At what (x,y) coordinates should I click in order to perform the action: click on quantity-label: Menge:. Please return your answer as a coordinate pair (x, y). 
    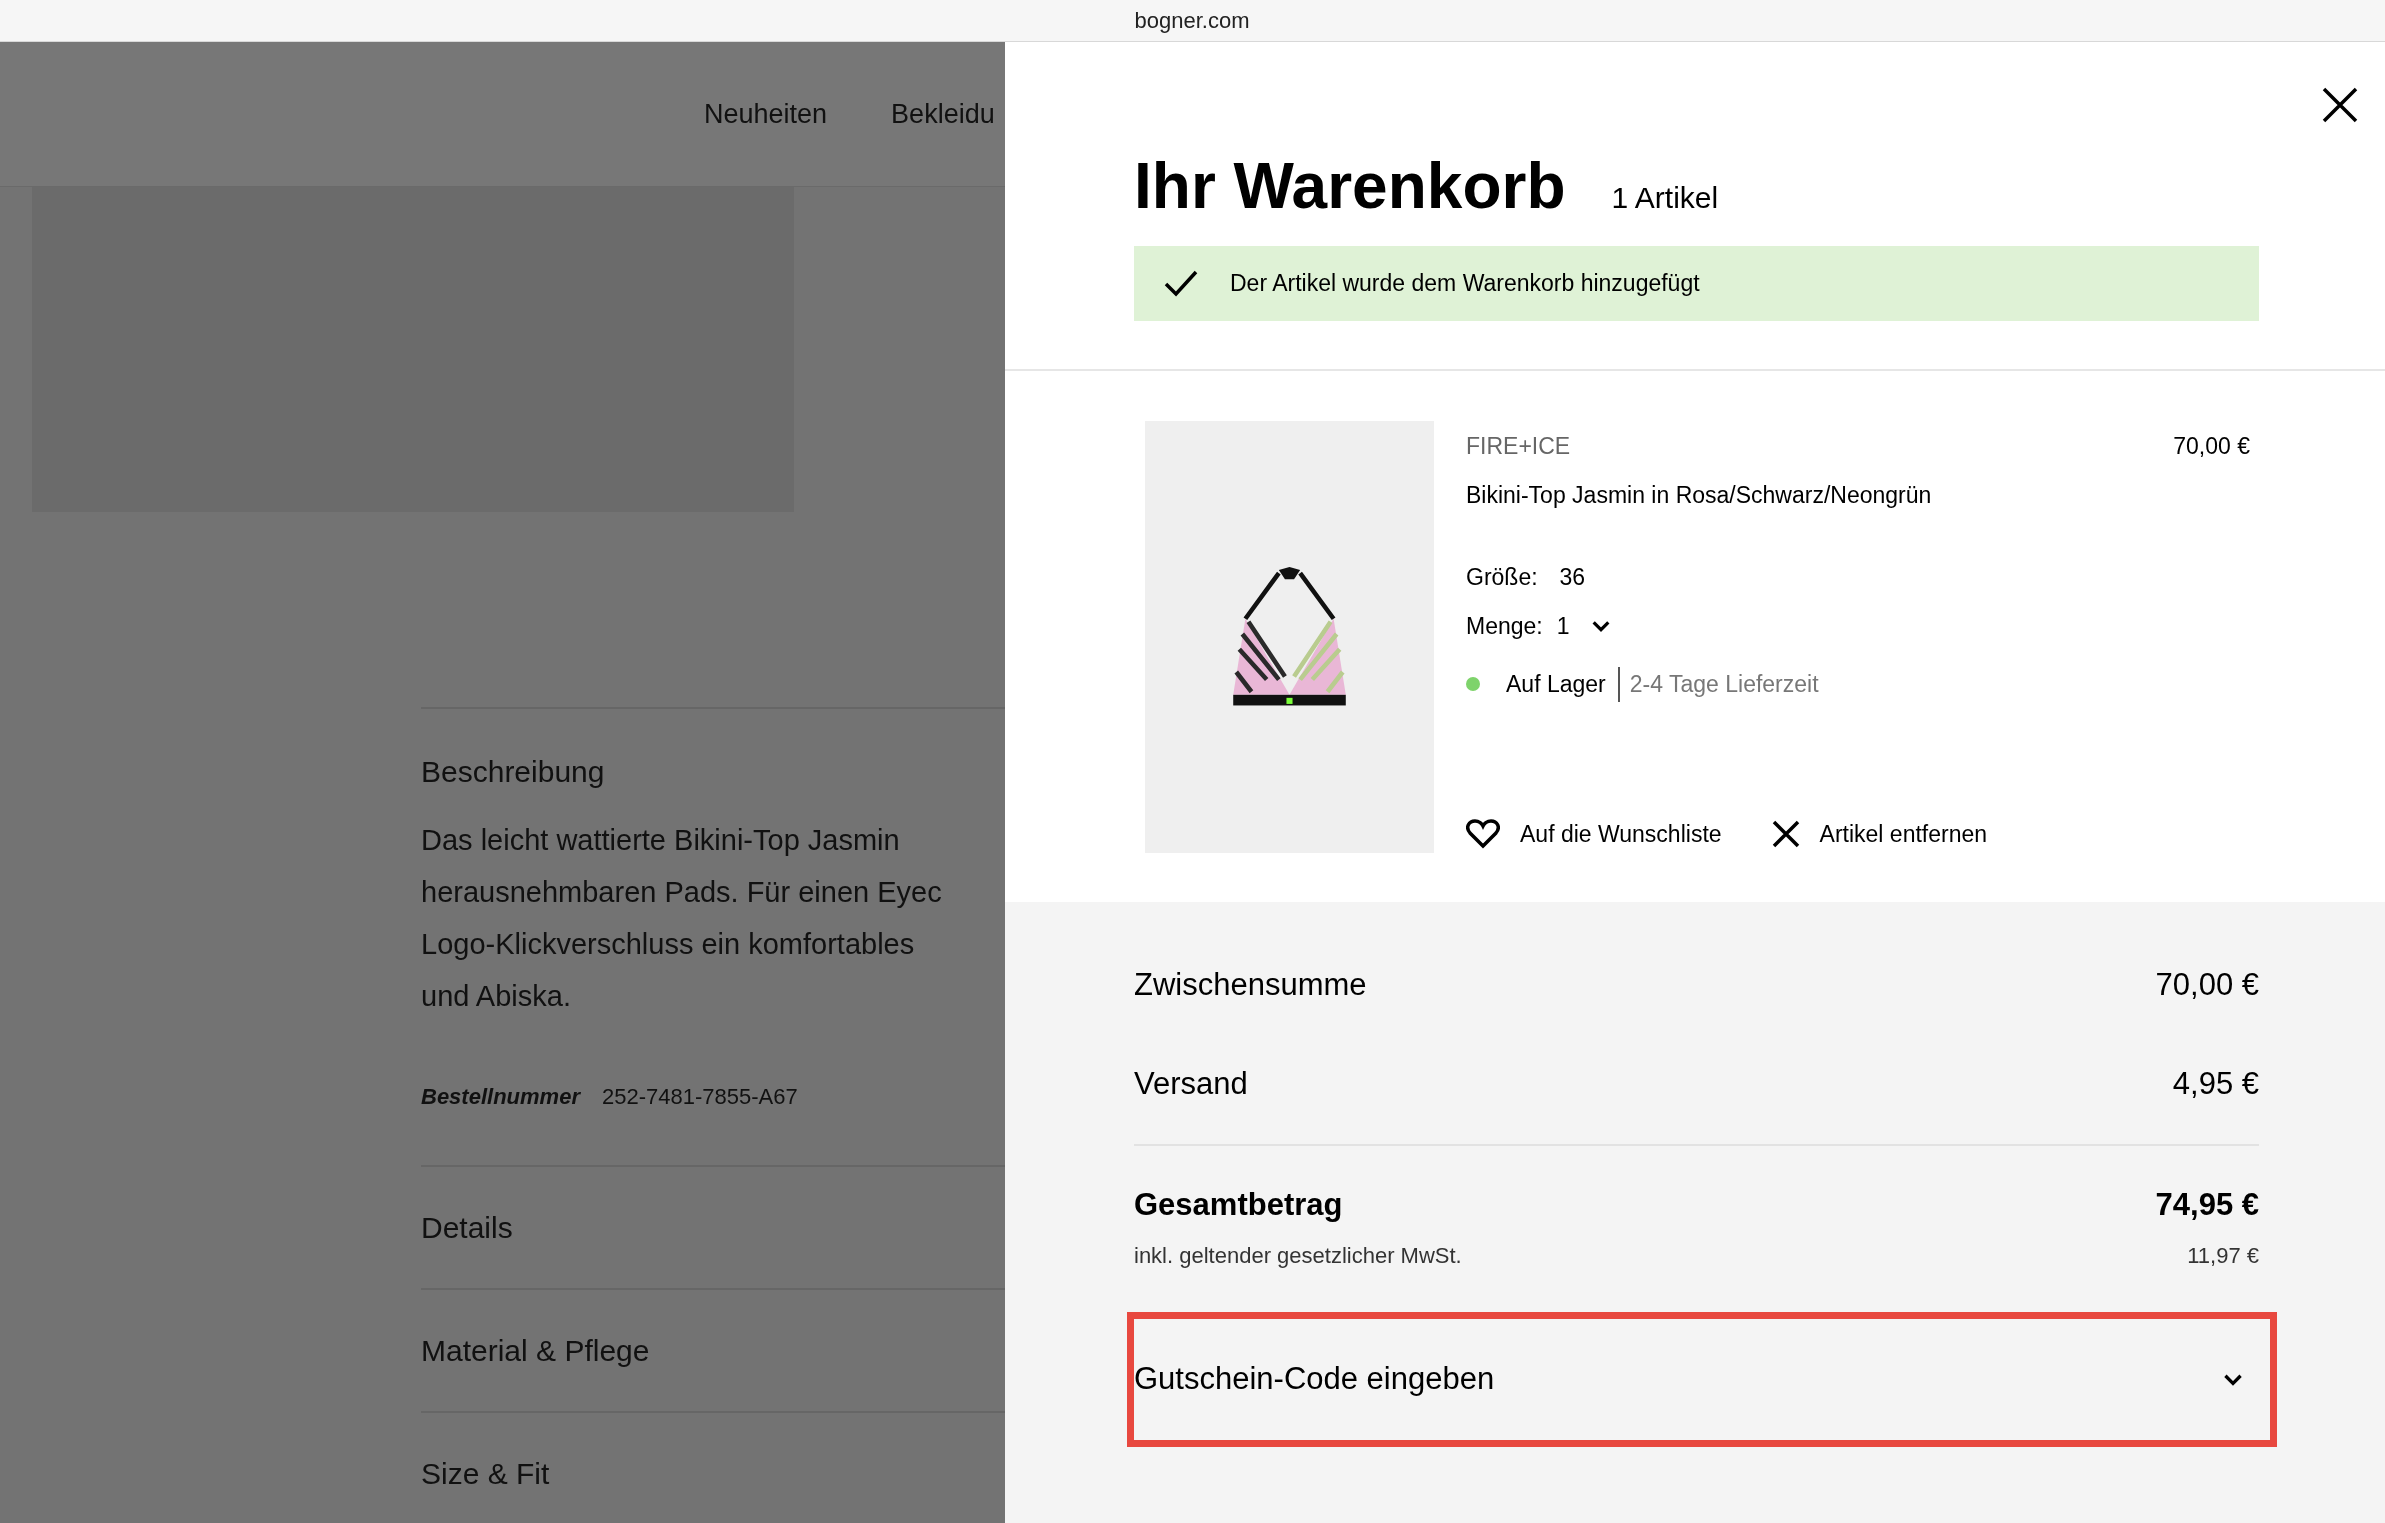
    Looking at the image, I should click on (1504, 626).